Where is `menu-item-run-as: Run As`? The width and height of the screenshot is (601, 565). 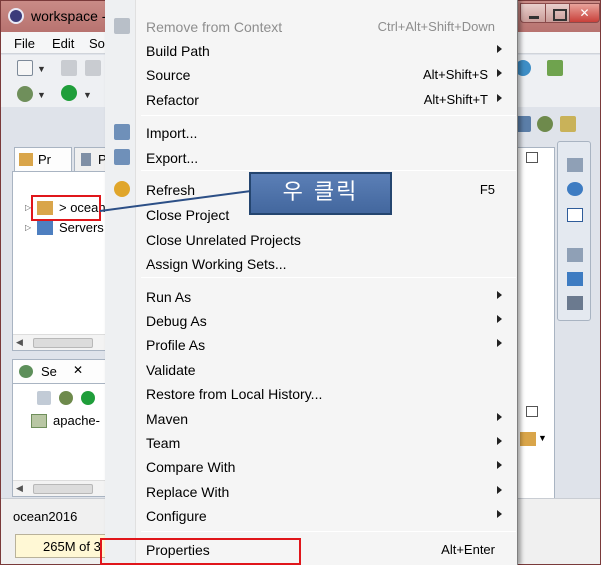 menu-item-run-as: Run As is located at coordinates (311, 296).